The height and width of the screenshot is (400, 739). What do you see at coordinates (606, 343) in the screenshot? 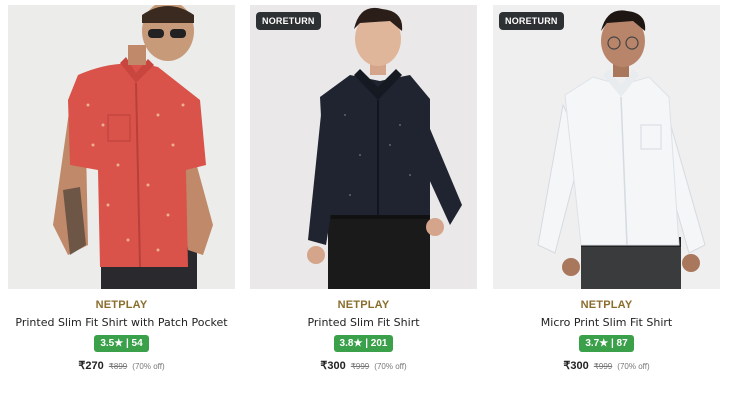
I see `rating-badge: 3.7★ | 87` at bounding box center [606, 343].